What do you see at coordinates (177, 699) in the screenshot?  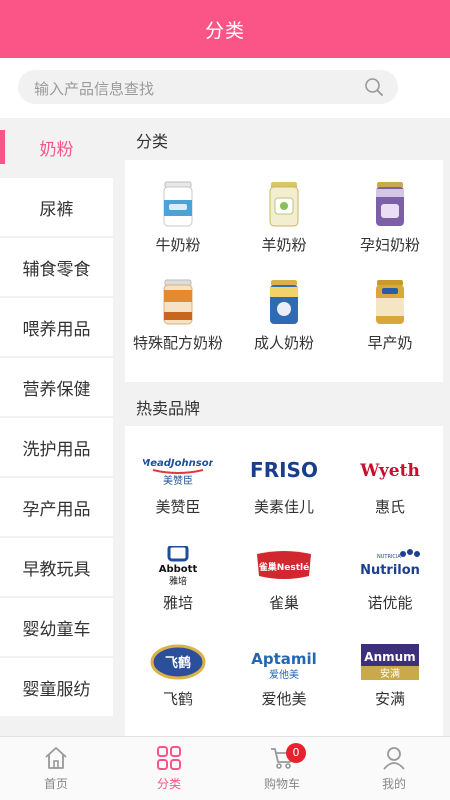 I see `brand-label: 飞鹤` at bounding box center [177, 699].